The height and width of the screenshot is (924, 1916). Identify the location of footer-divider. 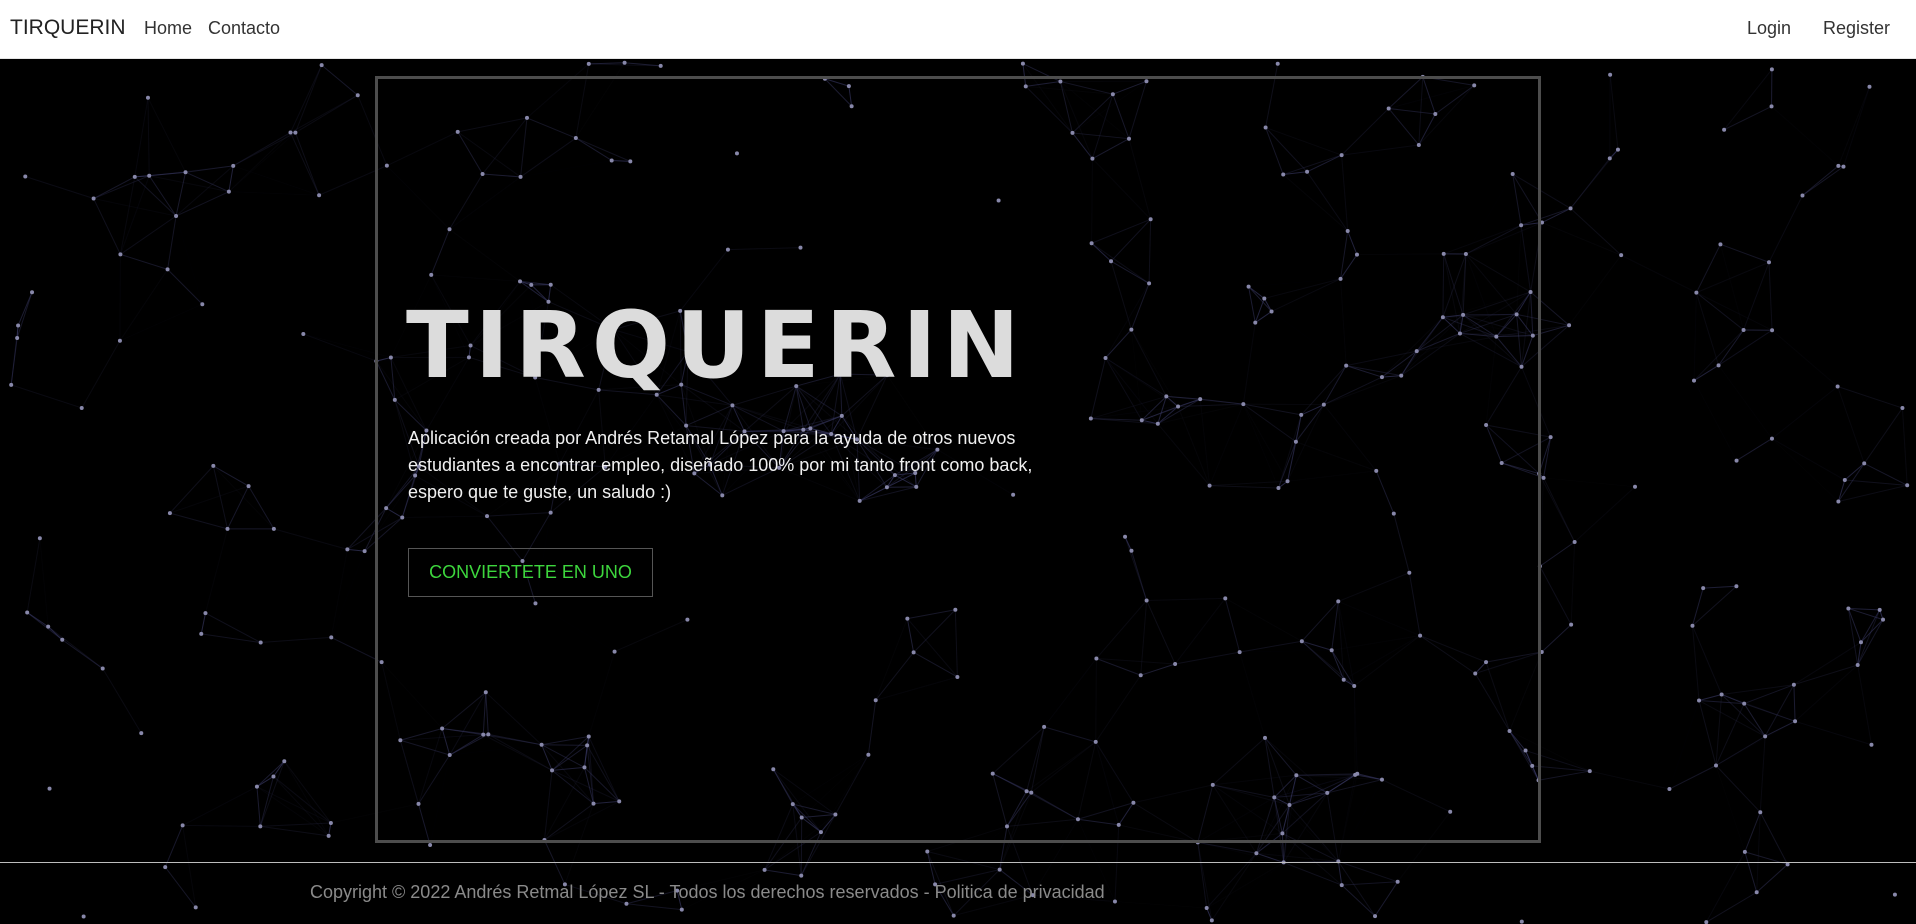
(958, 862).